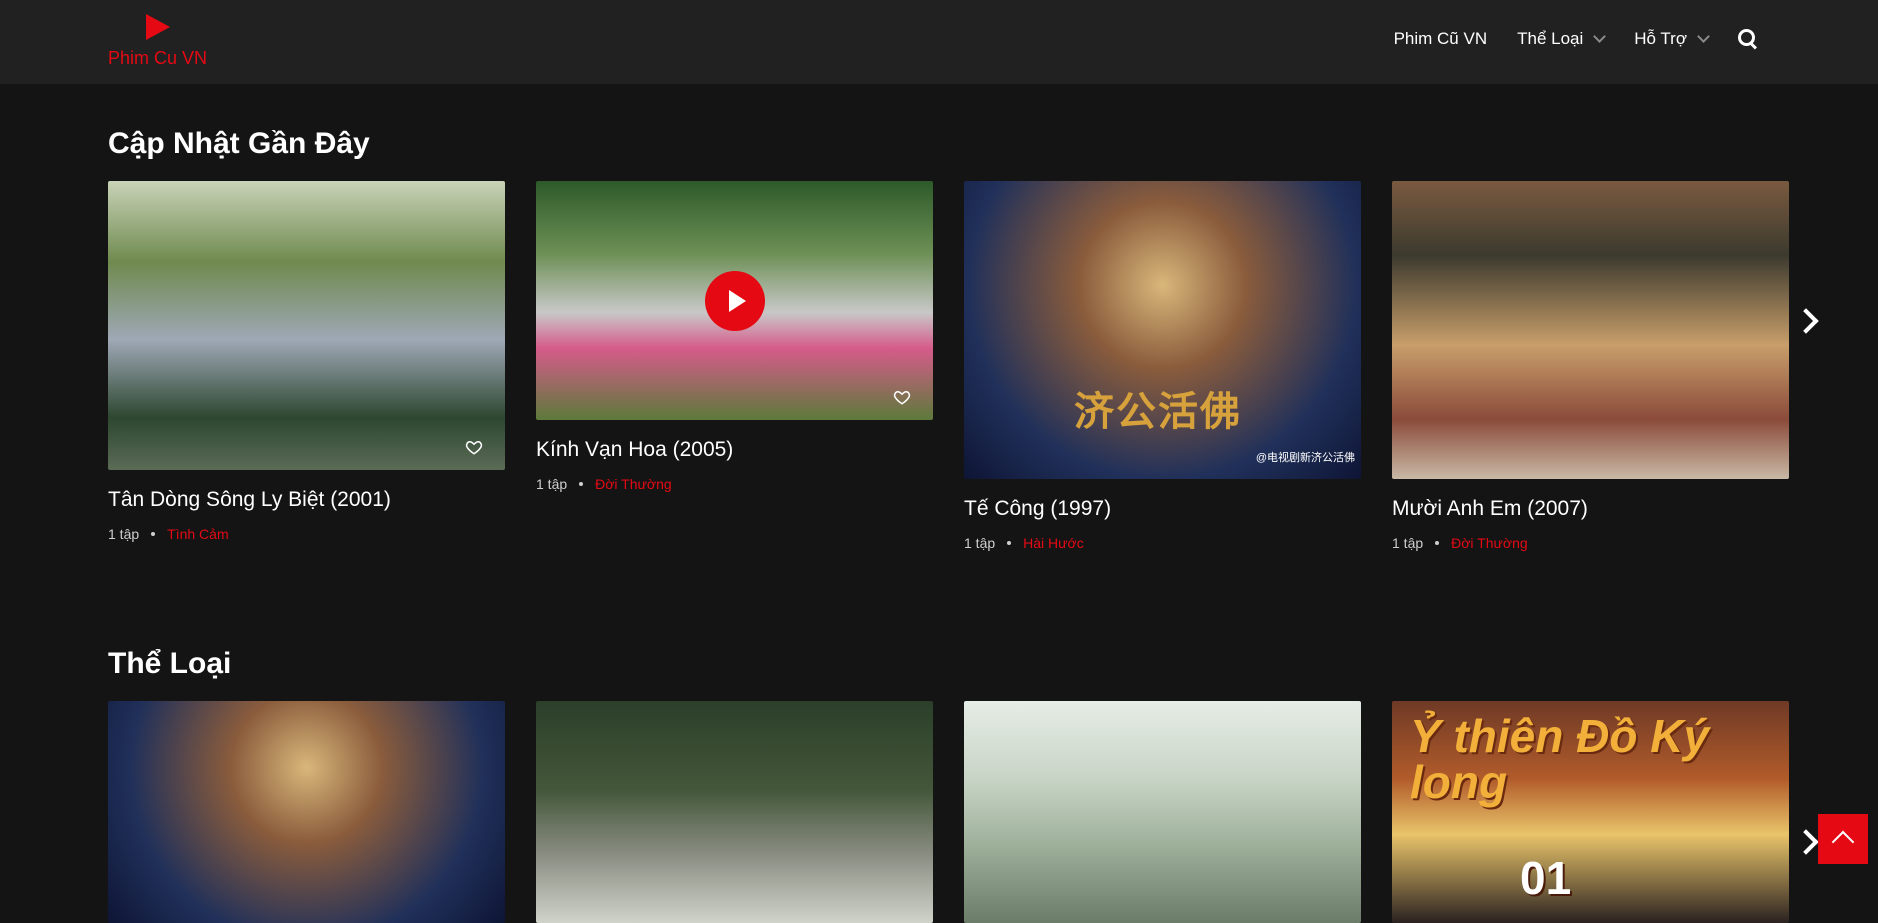 The width and height of the screenshot is (1878, 923). Describe the element at coordinates (306, 534) in the screenshot. I see `movie-meta: 1 tập Tình Cảm` at that location.